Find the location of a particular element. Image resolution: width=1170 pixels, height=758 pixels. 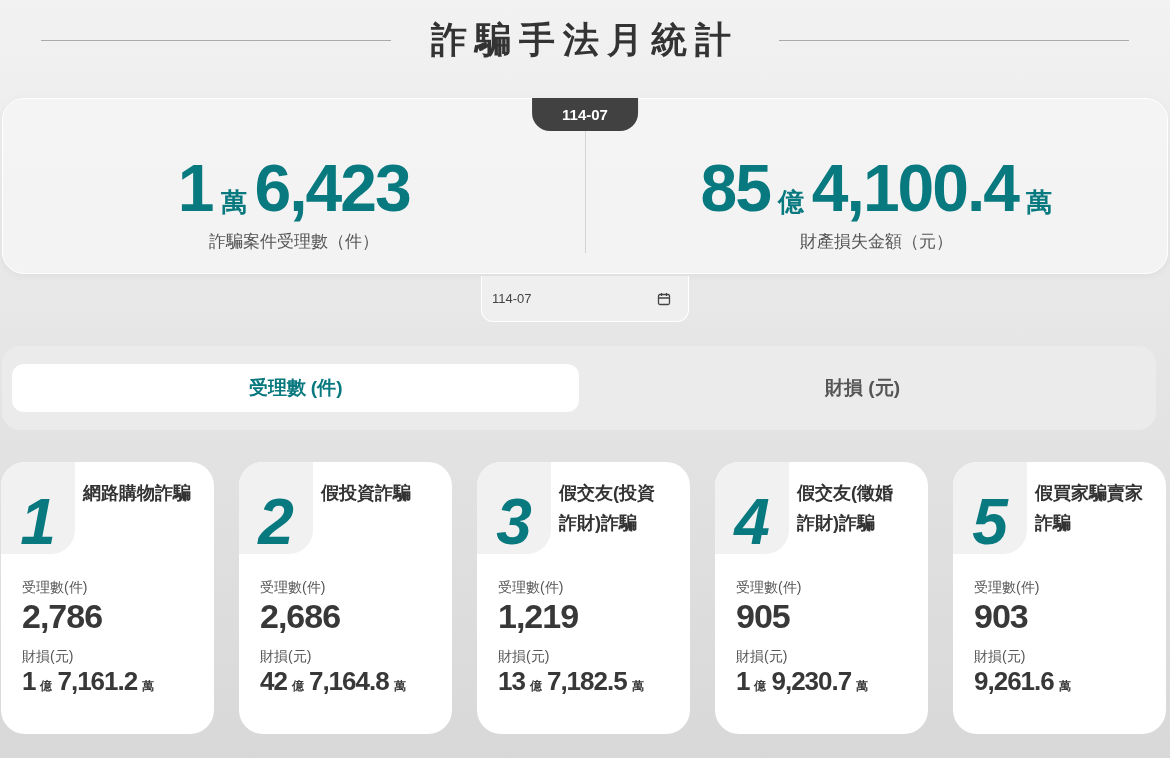

tab: 財損 (元) is located at coordinates (862, 388).